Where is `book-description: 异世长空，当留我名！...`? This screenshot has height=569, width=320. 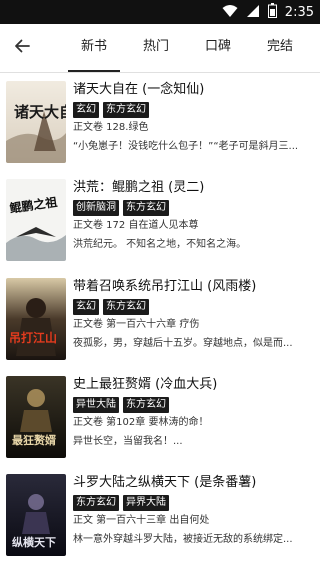 book-description: 异世长空，当留我名！... is located at coordinates (128, 441).